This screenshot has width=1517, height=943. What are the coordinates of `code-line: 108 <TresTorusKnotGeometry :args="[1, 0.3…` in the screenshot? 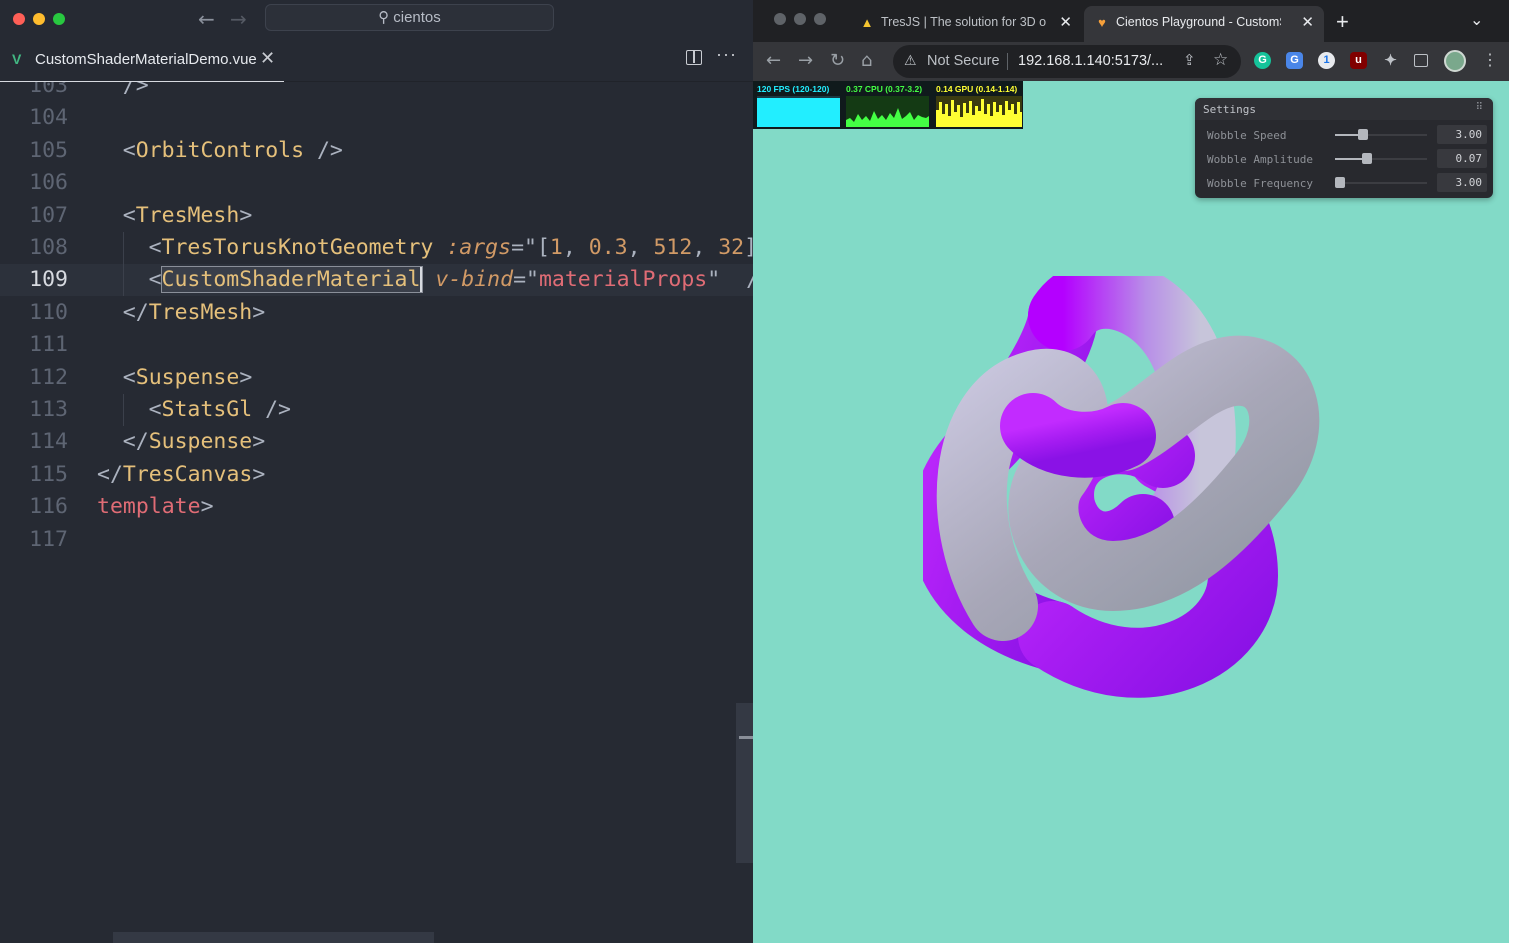 It's located at (376, 248).